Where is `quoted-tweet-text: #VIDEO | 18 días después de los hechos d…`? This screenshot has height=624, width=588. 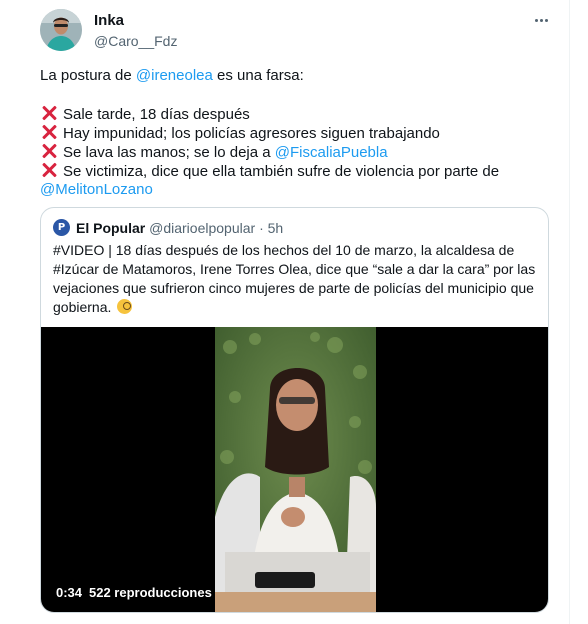 quoted-tweet-text: #VIDEO | 18 días después de los hechos d… is located at coordinates (294, 278).